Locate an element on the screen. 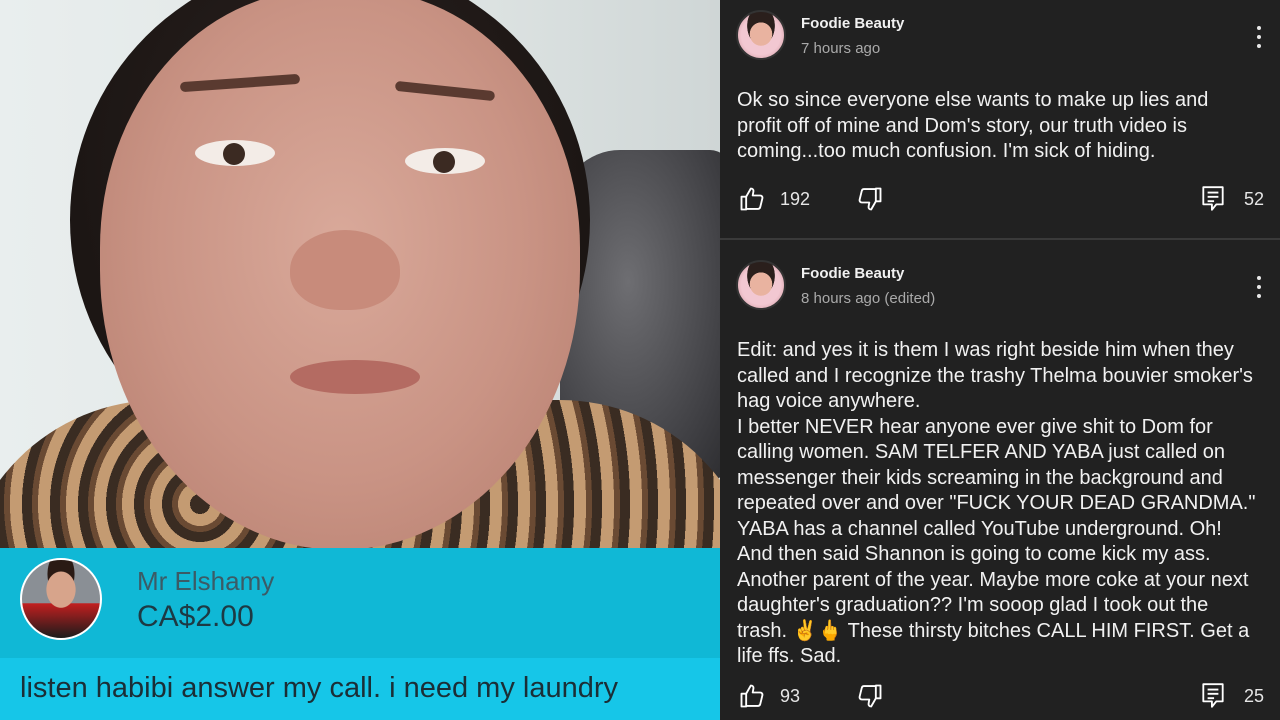  left-eye is located at coordinates (235, 153).